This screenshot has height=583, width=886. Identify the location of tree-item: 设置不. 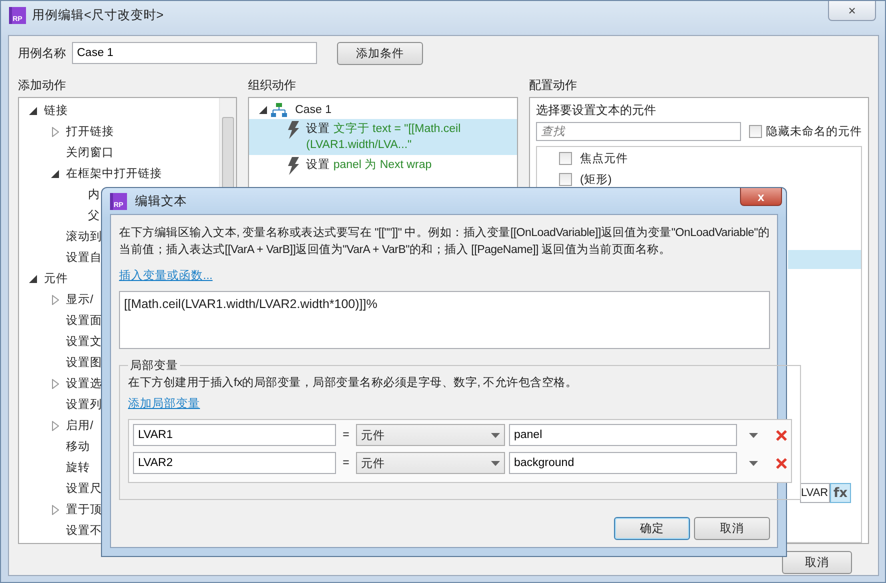
(84, 530).